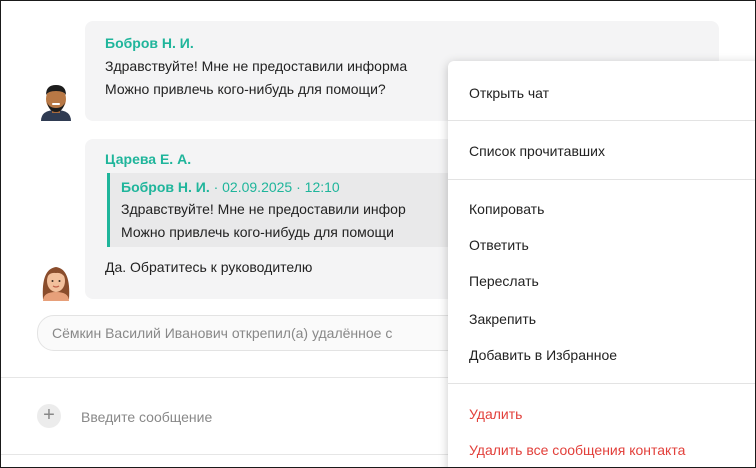 The height and width of the screenshot is (468, 756). What do you see at coordinates (56, 282) in the screenshot?
I see `woman-avatar` at bounding box center [56, 282].